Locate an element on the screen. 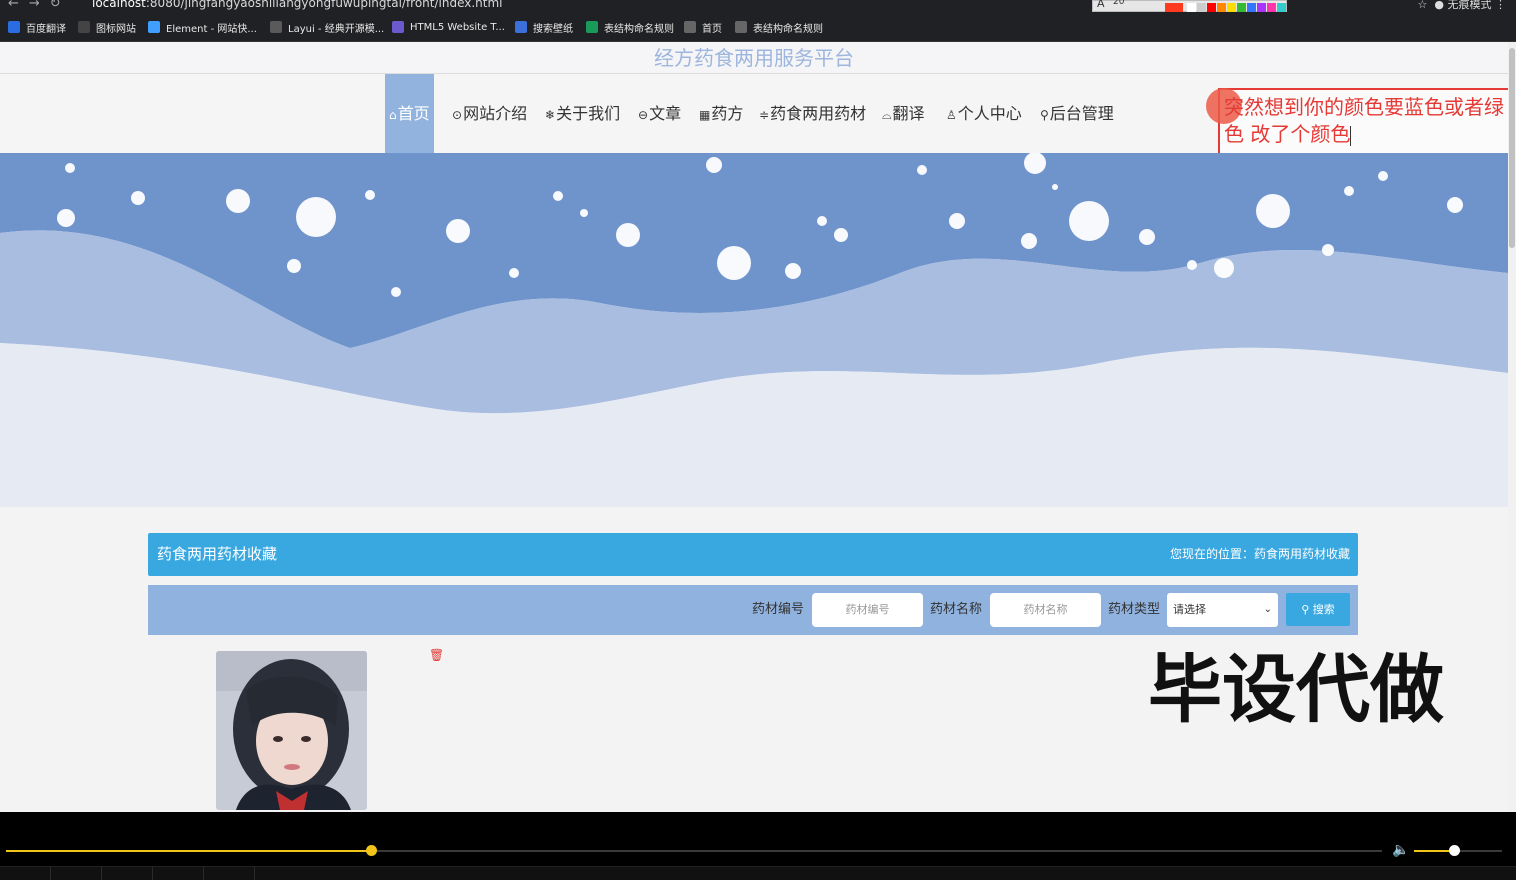 The image size is (1516, 880). incognito-icon: ● is located at coordinates (1439, 5).